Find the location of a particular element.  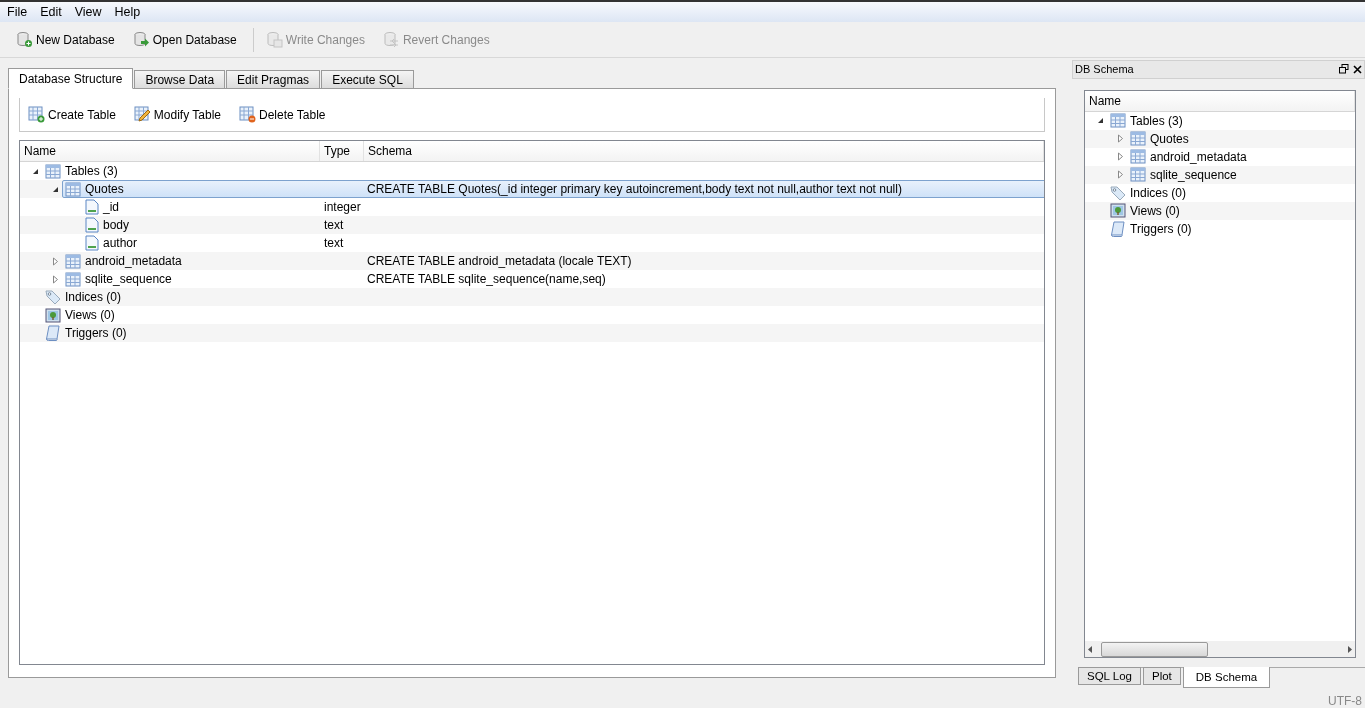

toolbar-button: Delete Table is located at coordinates (282, 114).